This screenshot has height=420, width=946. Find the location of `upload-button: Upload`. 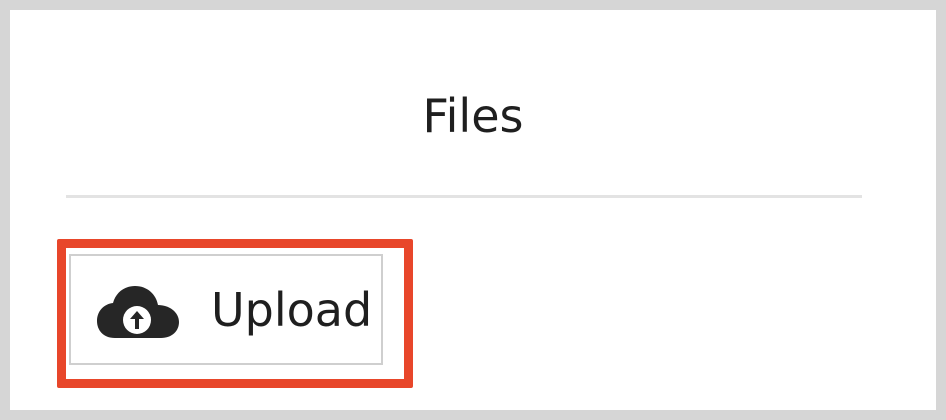

upload-button: Upload is located at coordinates (226, 309).